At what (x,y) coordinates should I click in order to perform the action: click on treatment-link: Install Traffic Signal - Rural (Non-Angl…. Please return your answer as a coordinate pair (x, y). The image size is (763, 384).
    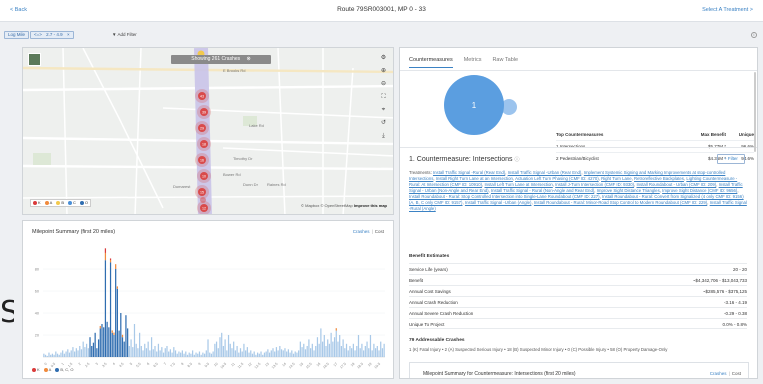
    Looking at the image, I should click on (542, 190).